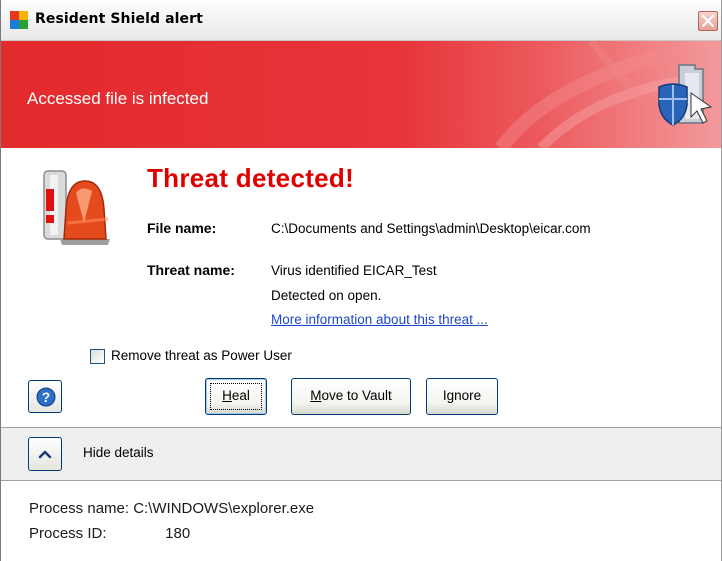  What do you see at coordinates (251, 178) in the screenshot?
I see `threat-headline: Threat detected!` at bounding box center [251, 178].